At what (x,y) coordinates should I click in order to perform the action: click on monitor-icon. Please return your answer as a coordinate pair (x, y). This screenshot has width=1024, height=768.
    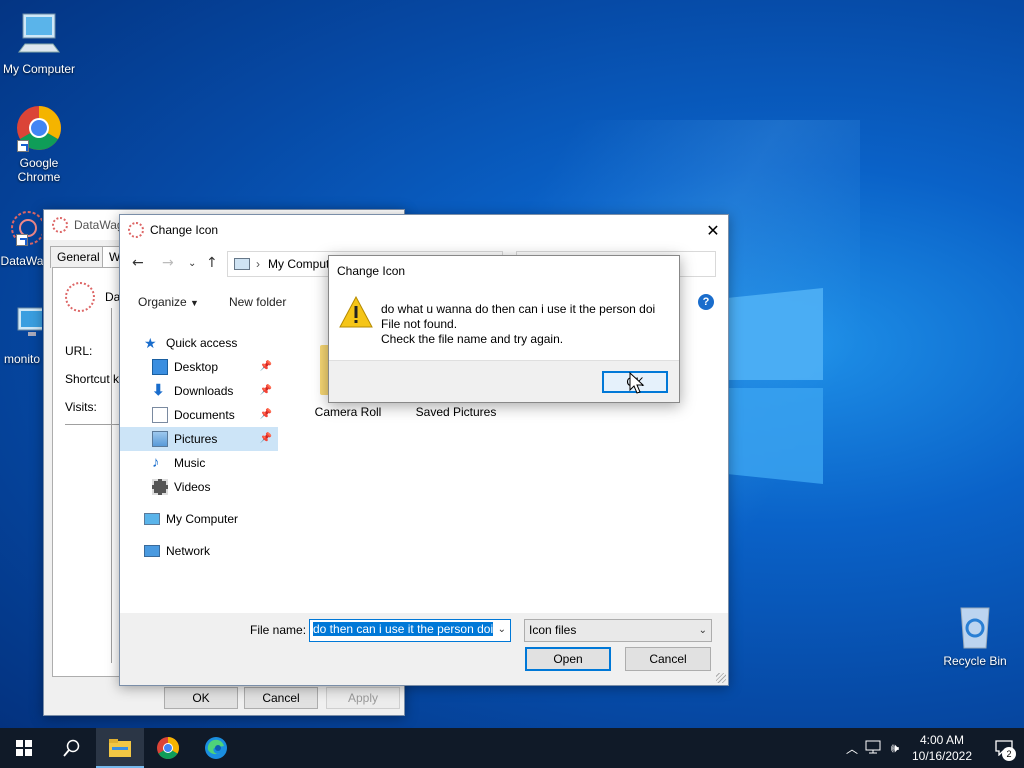
    Looking at the image, I should click on (39, 34).